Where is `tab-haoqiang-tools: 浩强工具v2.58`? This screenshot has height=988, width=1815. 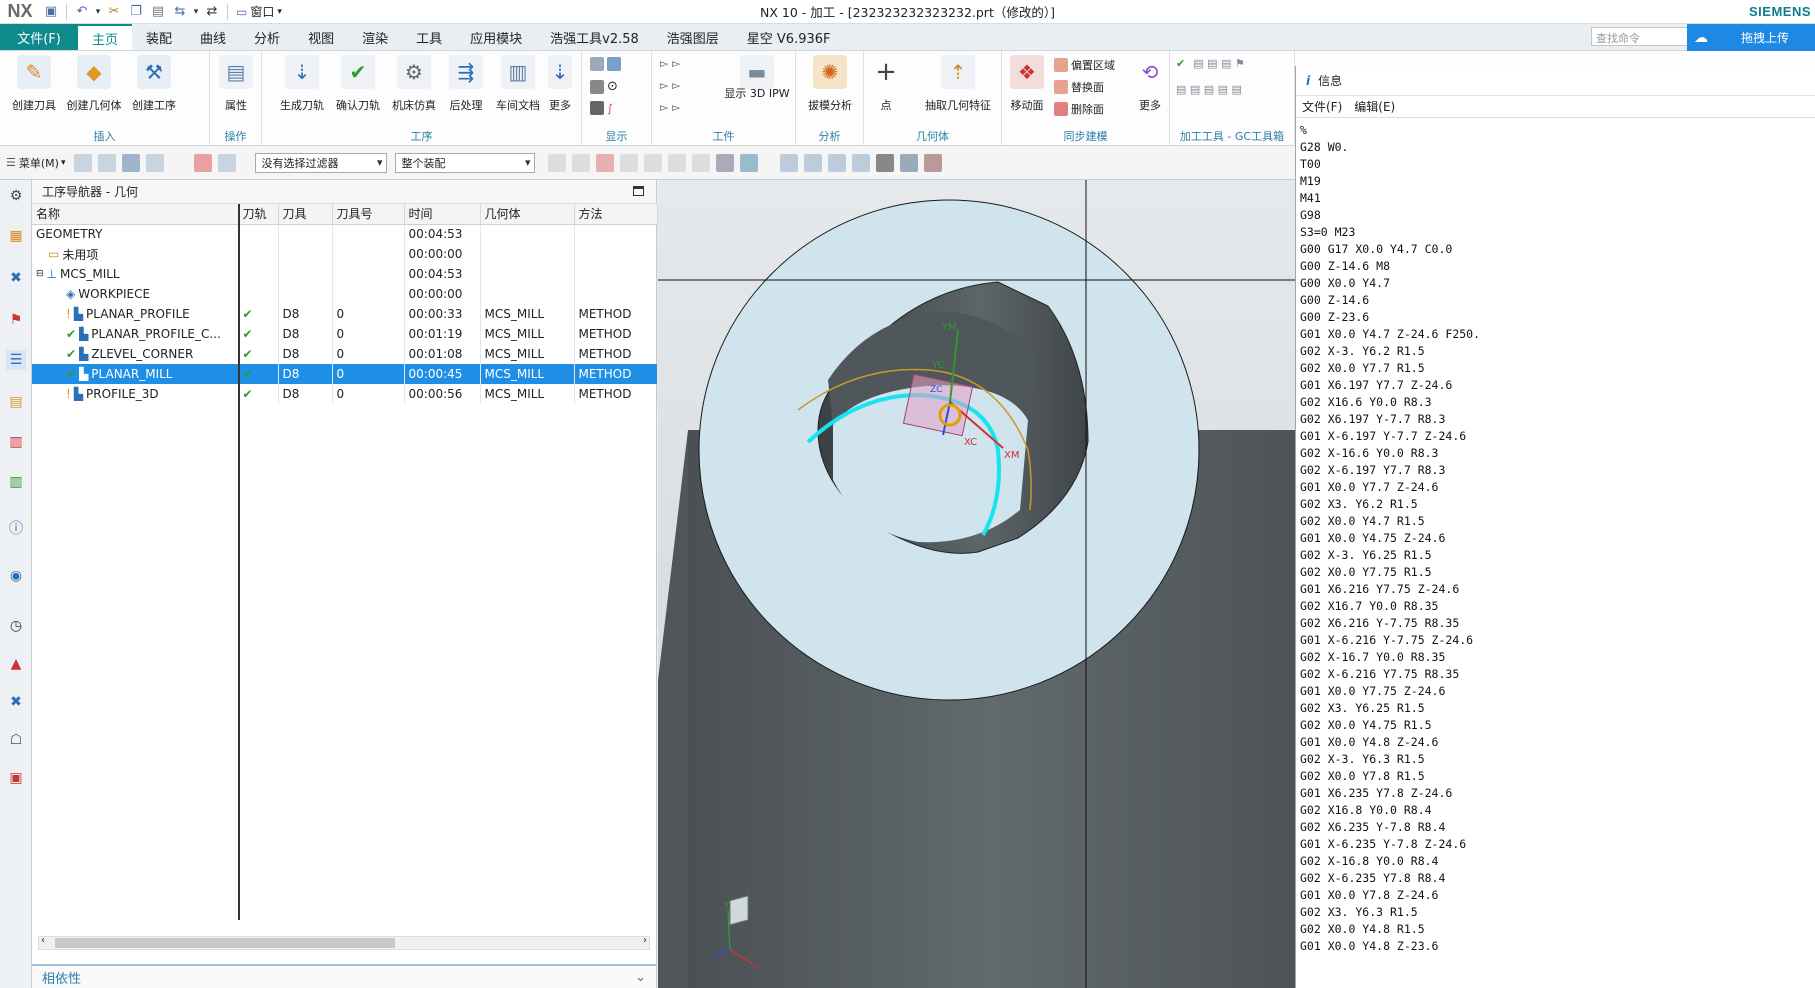 tab-haoqiang-tools: 浩强工具v2.58 is located at coordinates (594, 37).